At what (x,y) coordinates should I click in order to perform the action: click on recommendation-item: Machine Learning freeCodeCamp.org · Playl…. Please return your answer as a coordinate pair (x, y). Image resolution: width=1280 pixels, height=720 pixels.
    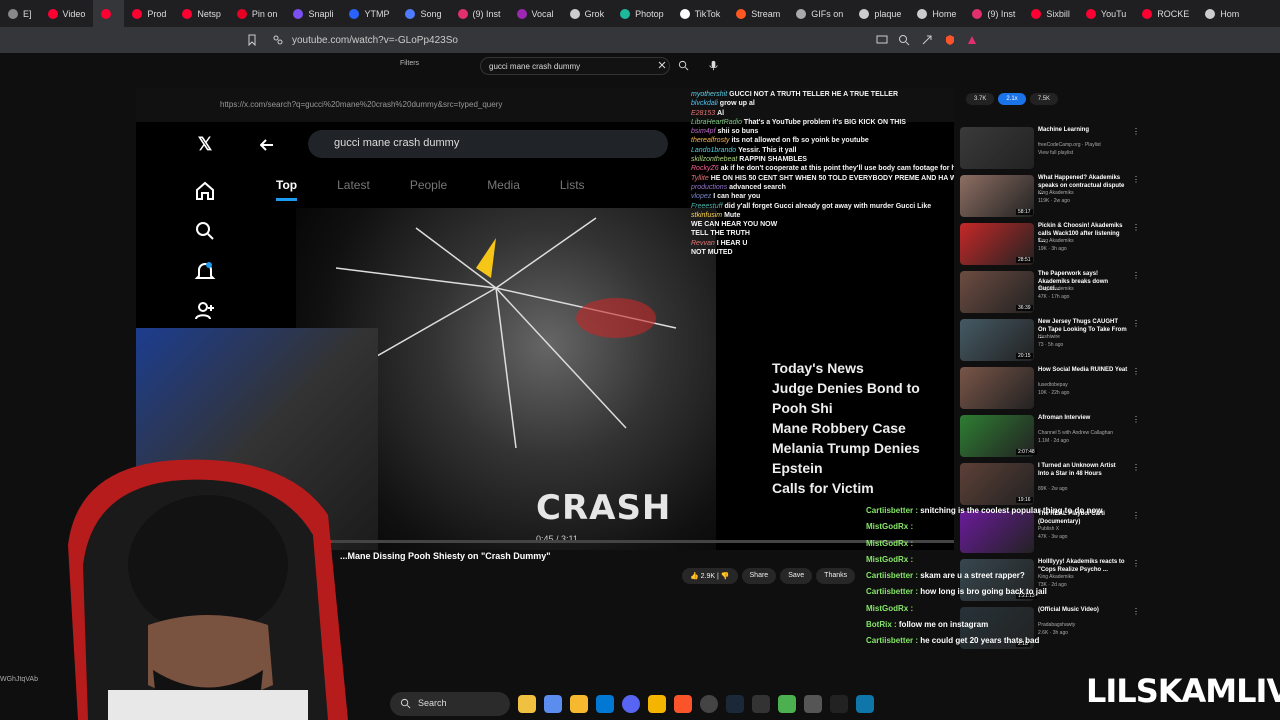
    Looking at the image, I should click on (1050, 149).